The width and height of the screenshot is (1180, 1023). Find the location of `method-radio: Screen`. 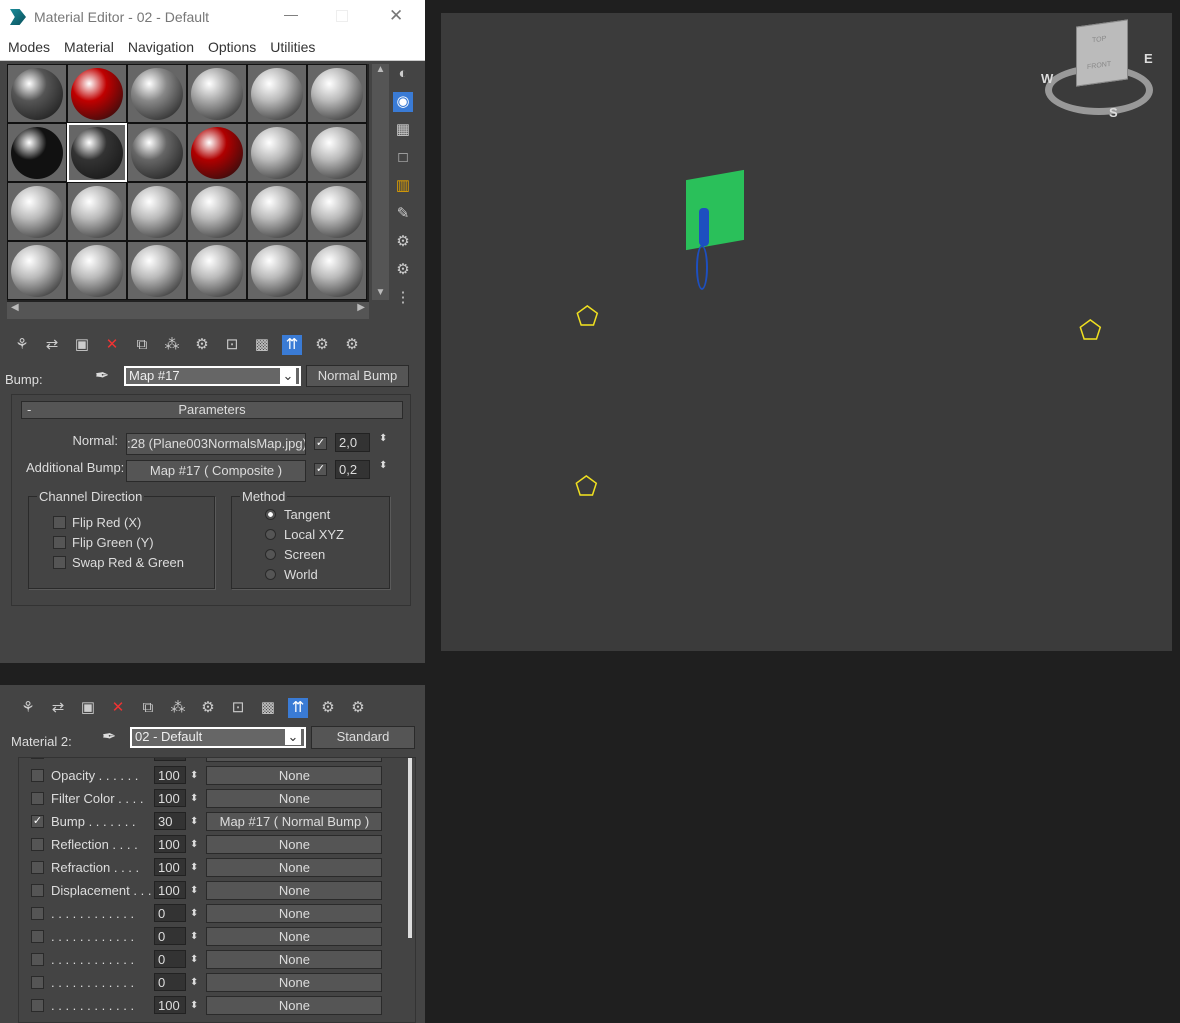

method-radio: Screen is located at coordinates (295, 554).